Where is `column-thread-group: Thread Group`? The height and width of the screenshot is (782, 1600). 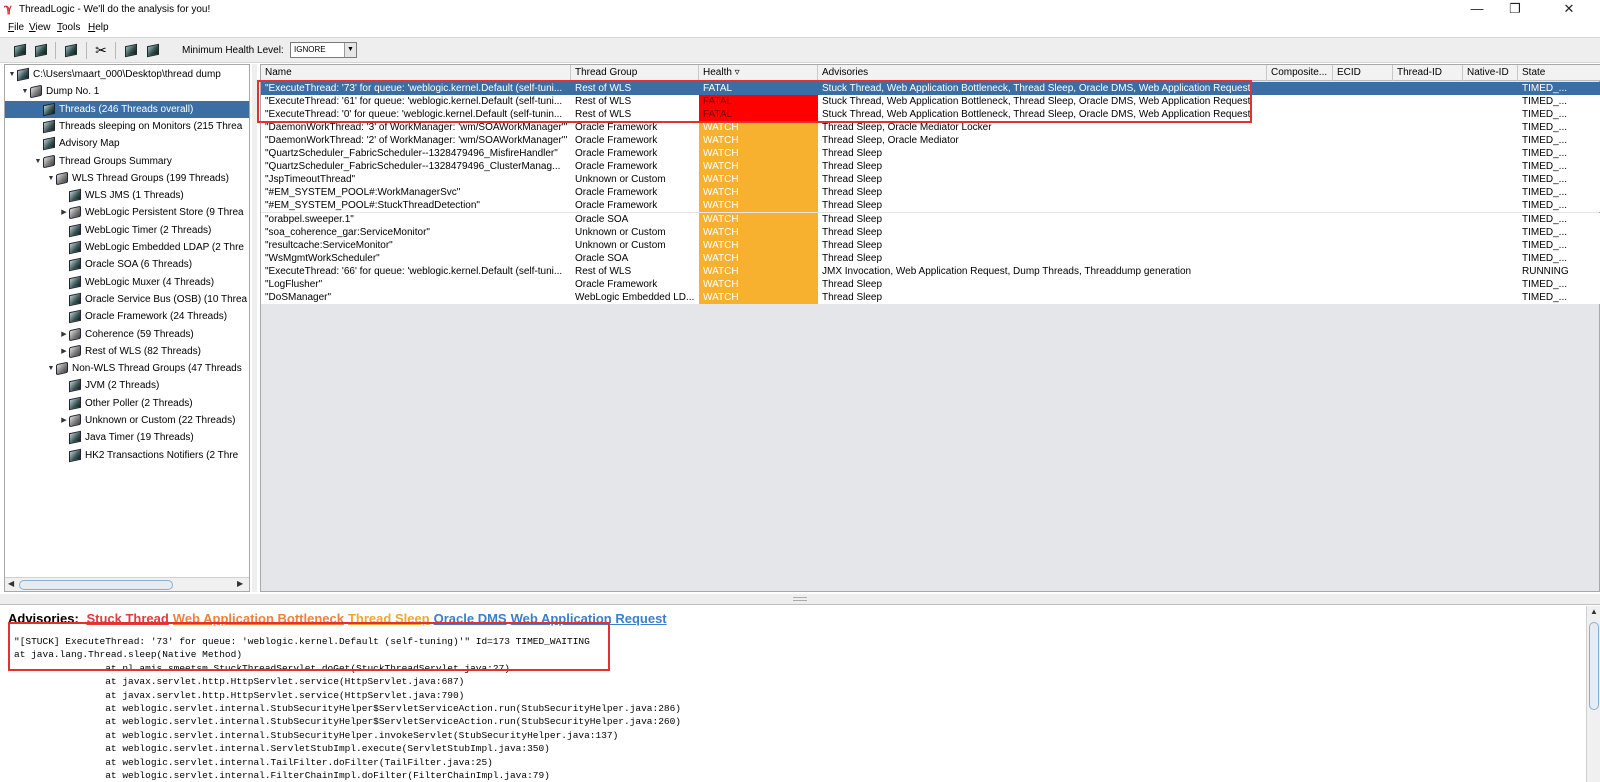
column-thread-group: Thread Group is located at coordinates (635, 73).